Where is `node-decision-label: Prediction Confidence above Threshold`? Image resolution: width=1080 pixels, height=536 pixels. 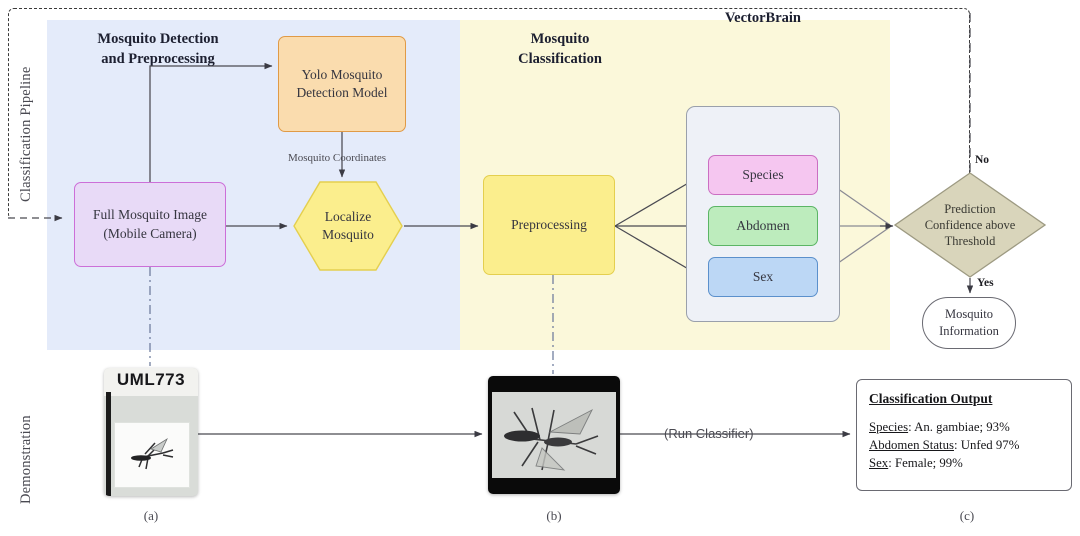 node-decision-label: Prediction Confidence above Threshold is located at coordinates (970, 225).